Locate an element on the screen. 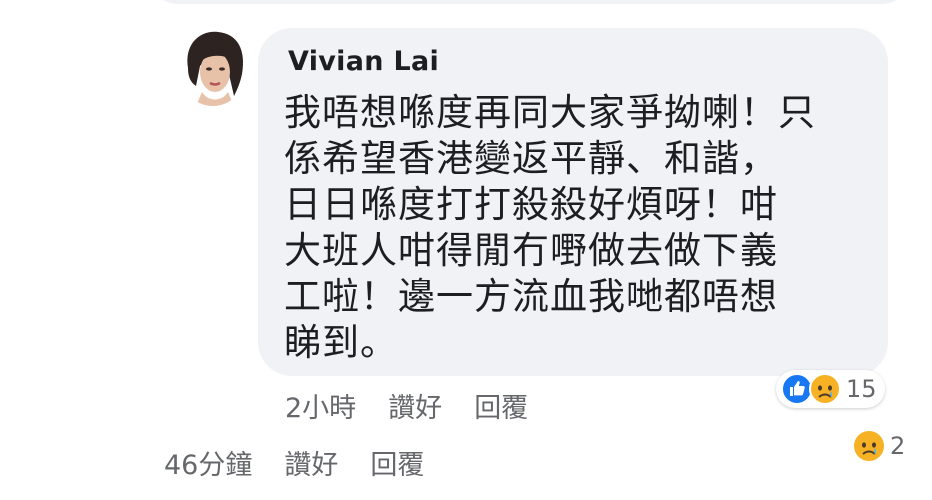 This screenshot has height=500, width=932. avatar-image is located at coordinates (215, 68).